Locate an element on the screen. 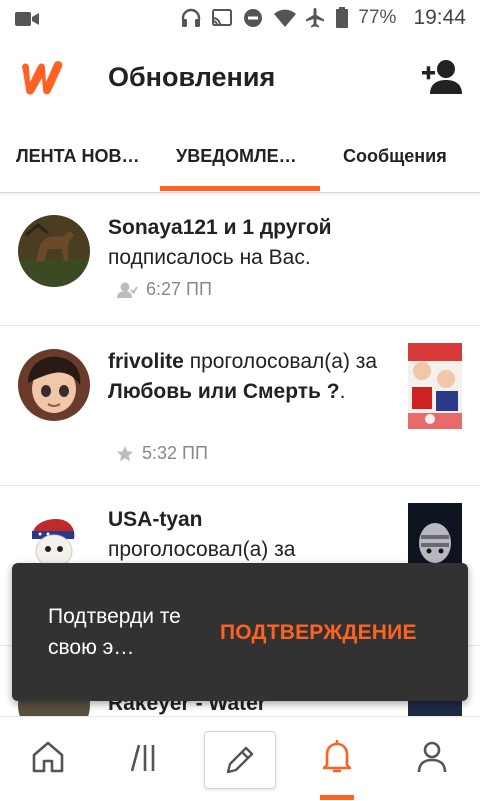 The width and height of the screenshot is (480, 801). profile-icon is located at coordinates (432, 757).